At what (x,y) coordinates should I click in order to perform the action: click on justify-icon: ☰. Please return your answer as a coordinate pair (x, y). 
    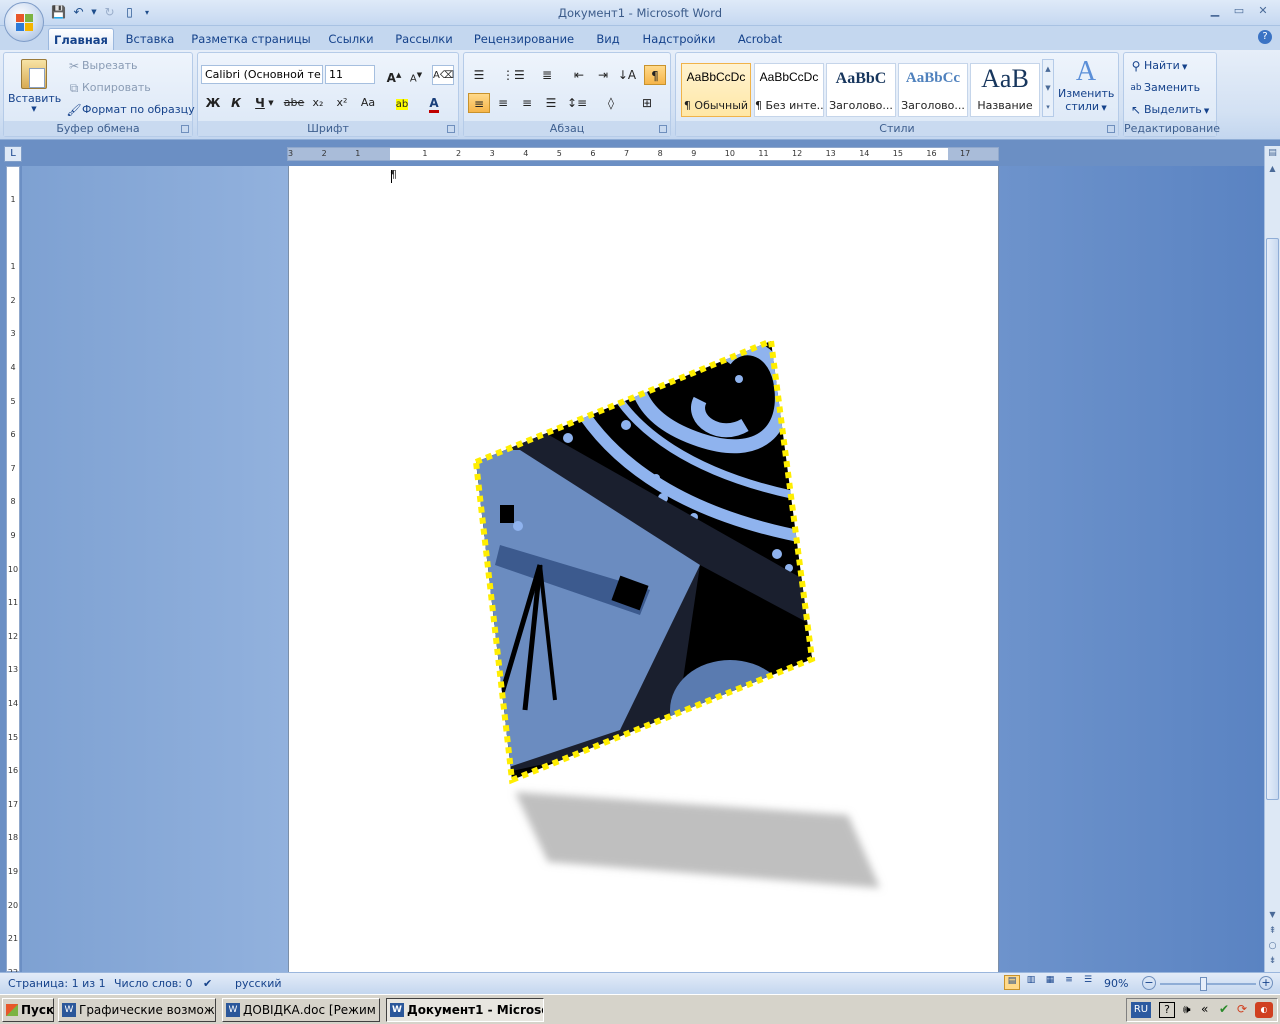
    Looking at the image, I should click on (551, 103).